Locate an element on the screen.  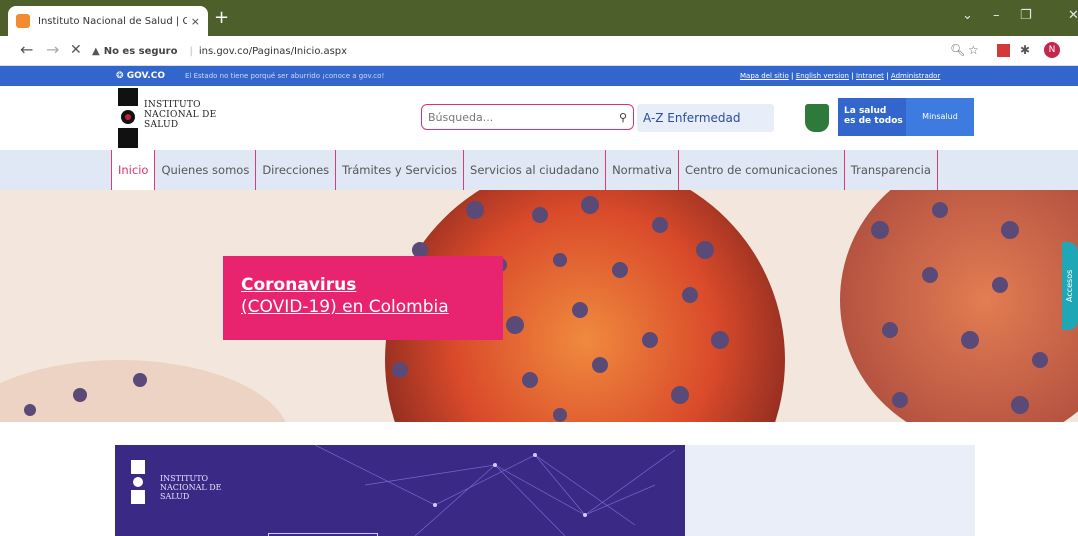
browser-tab: Instituto Nacional de Salud | Col × is located at coordinates (108, 21).